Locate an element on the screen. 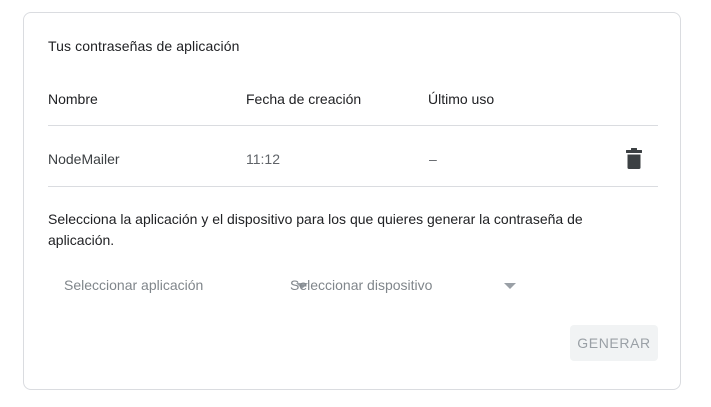 This screenshot has width=711, height=407. select-app-dropdown: Seleccionar aplicación is located at coordinates (186, 286).